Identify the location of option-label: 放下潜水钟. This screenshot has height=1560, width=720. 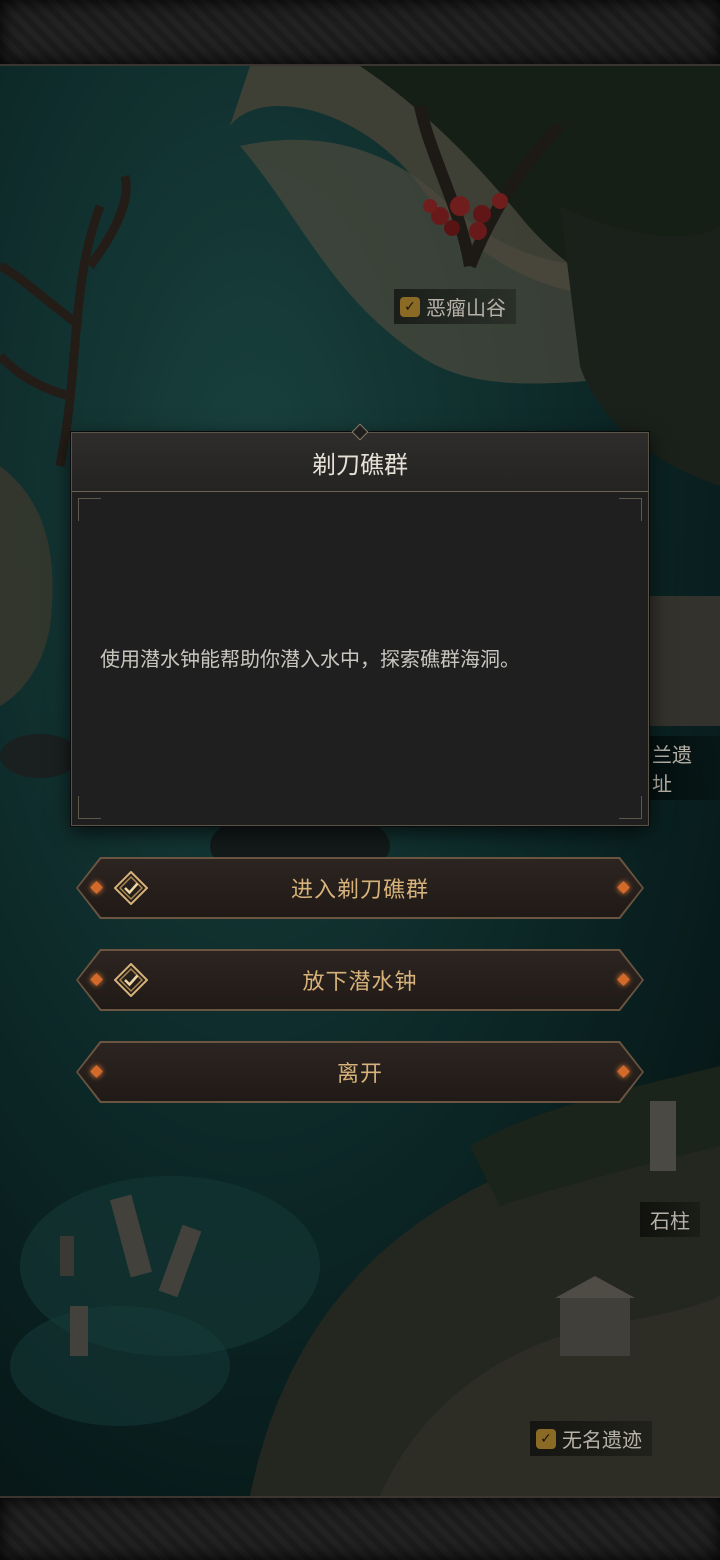
(360, 982).